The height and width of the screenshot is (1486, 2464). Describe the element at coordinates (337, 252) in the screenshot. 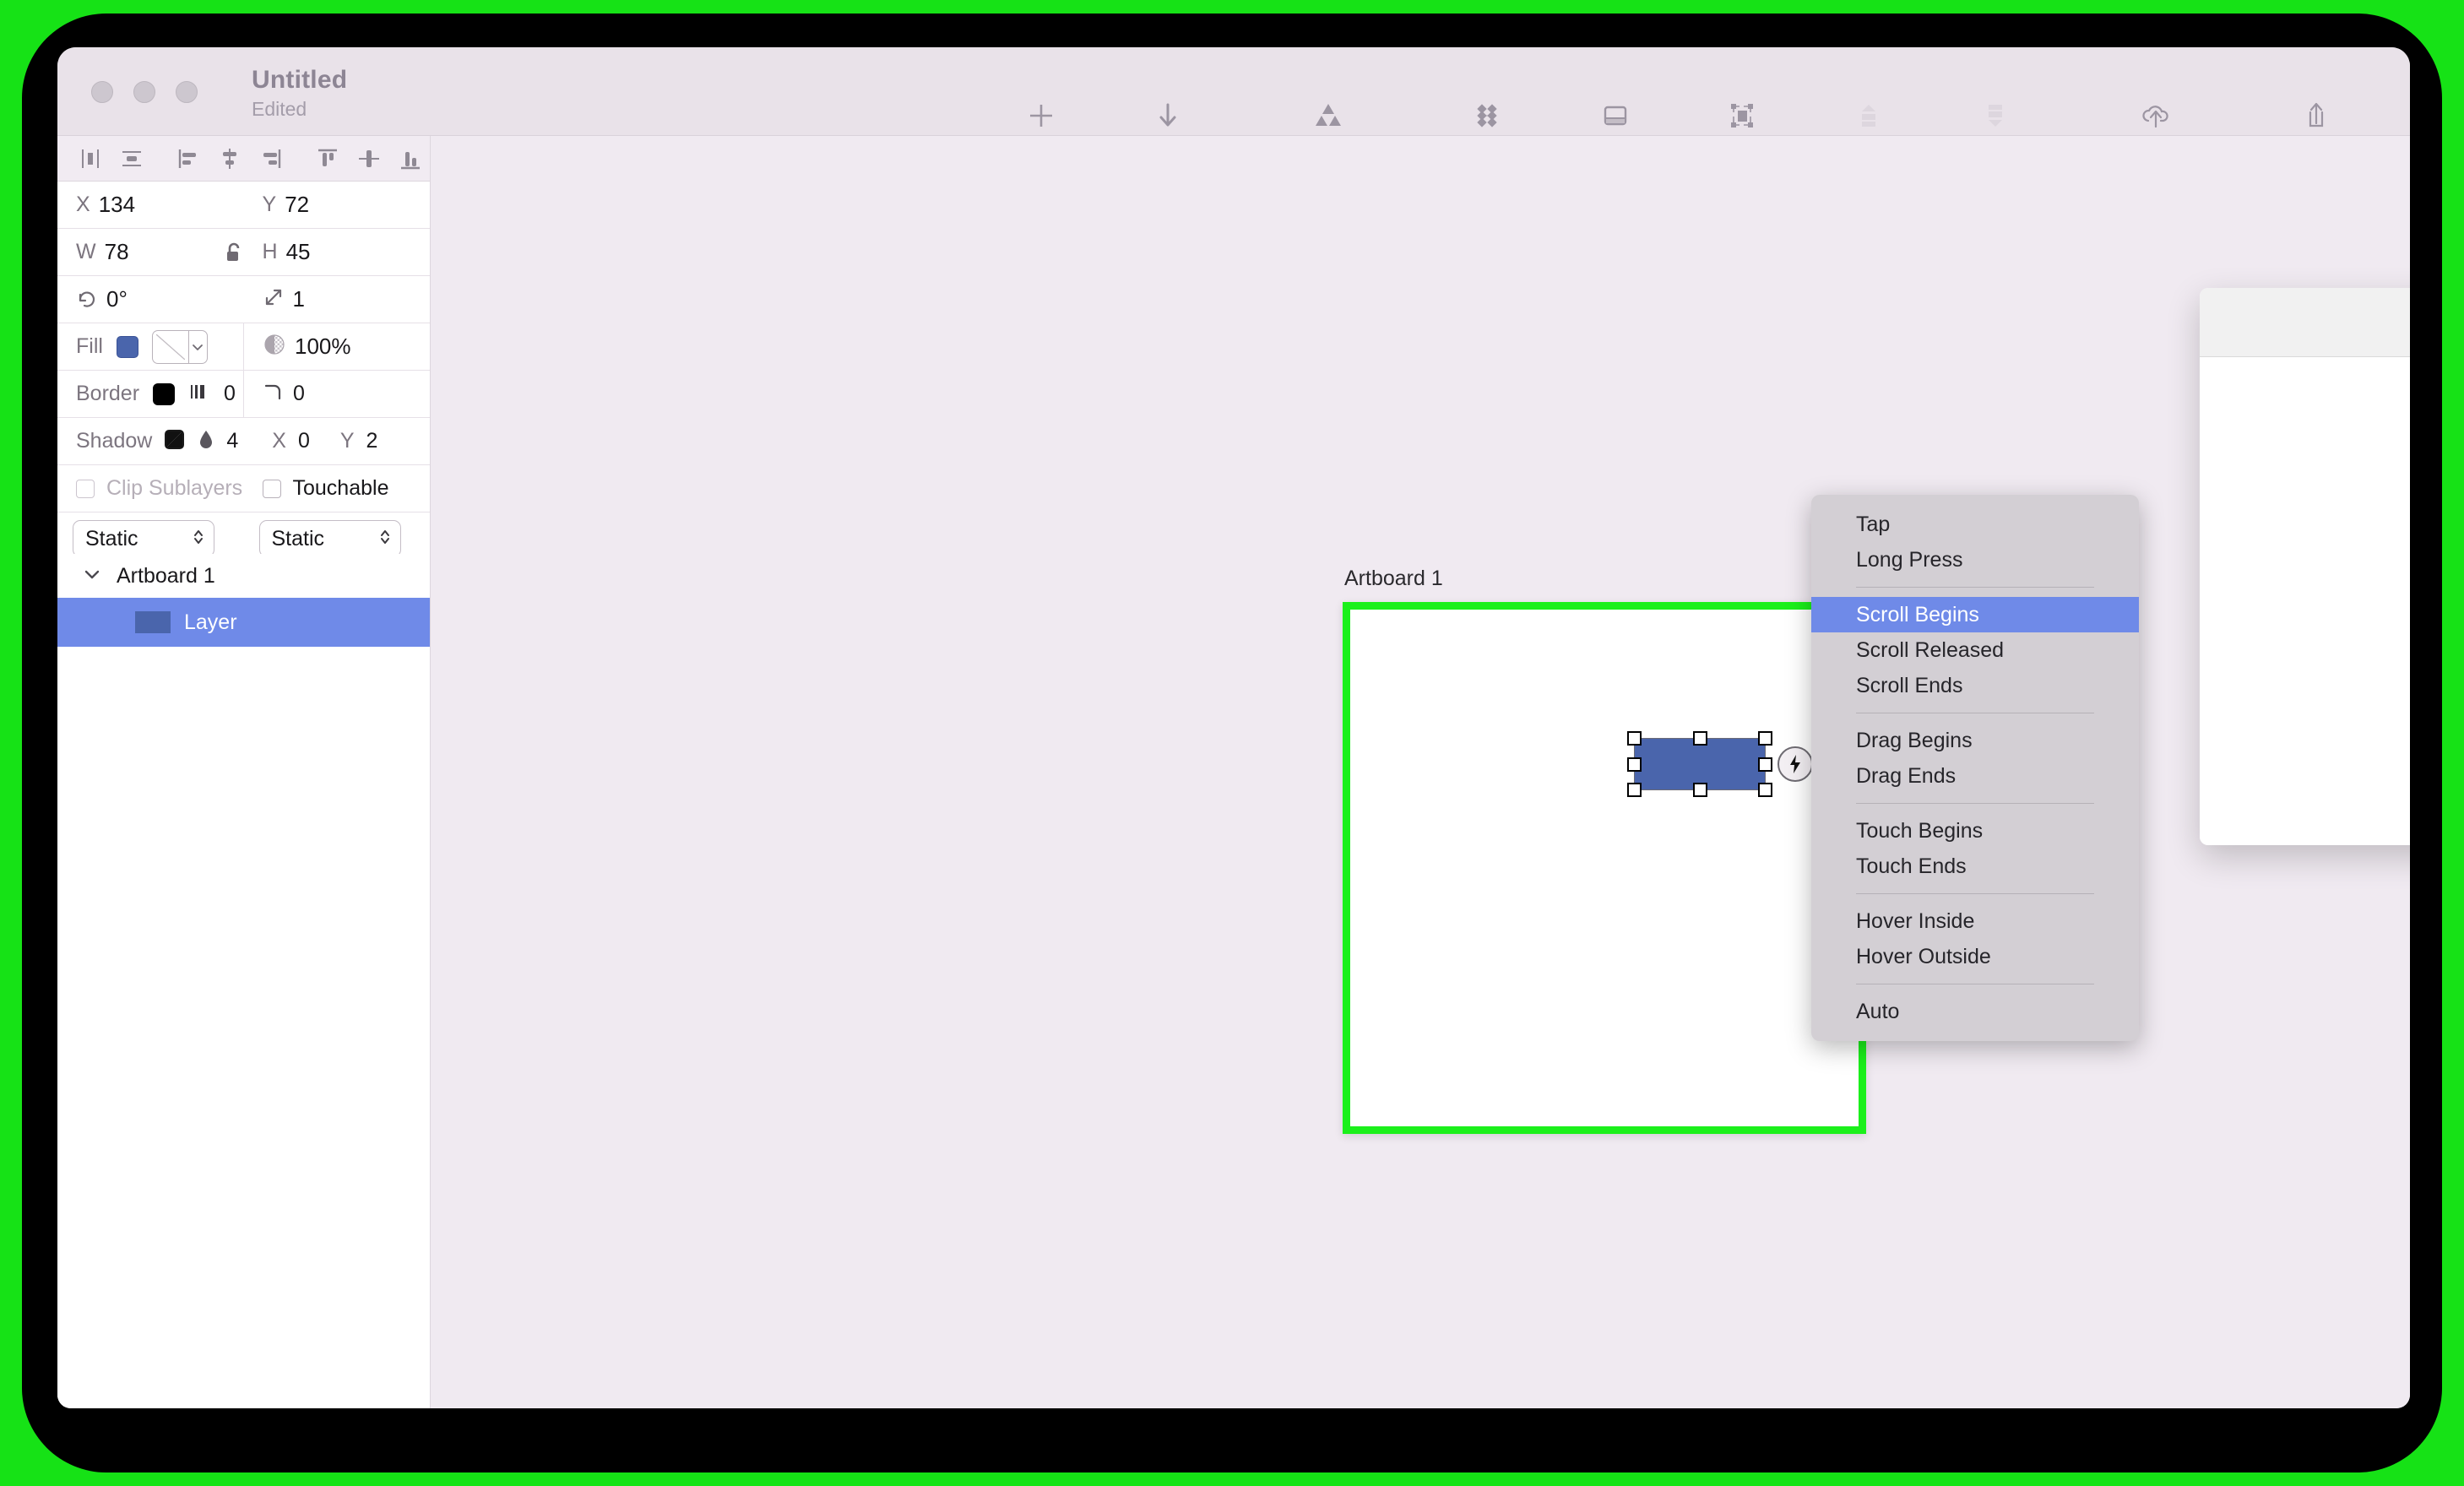

I see `height-field: H 45` at that location.